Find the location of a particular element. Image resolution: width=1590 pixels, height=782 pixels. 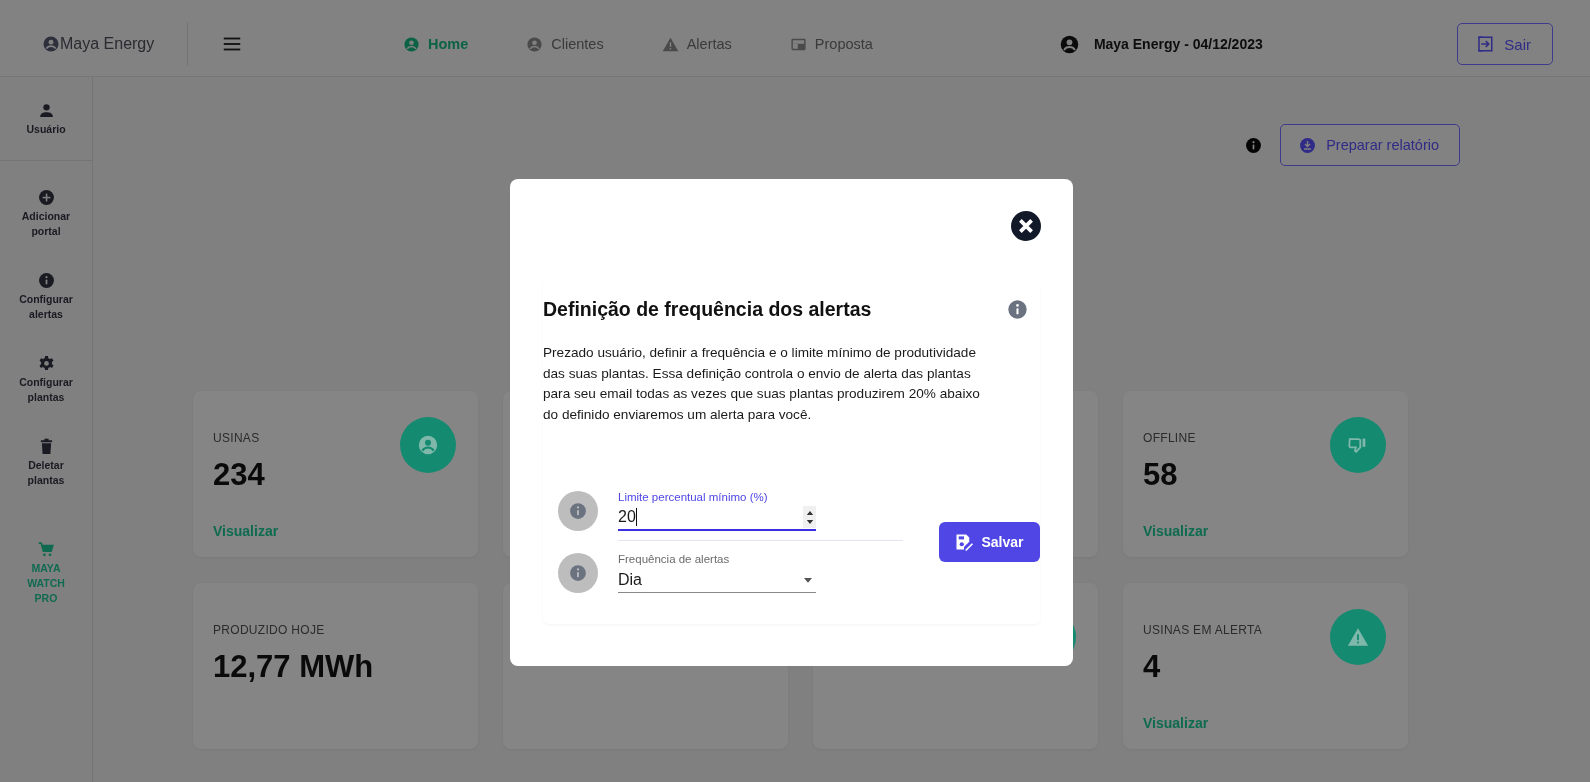

sidebar-item: MAYA WATCH PRO is located at coordinates (46, 573).